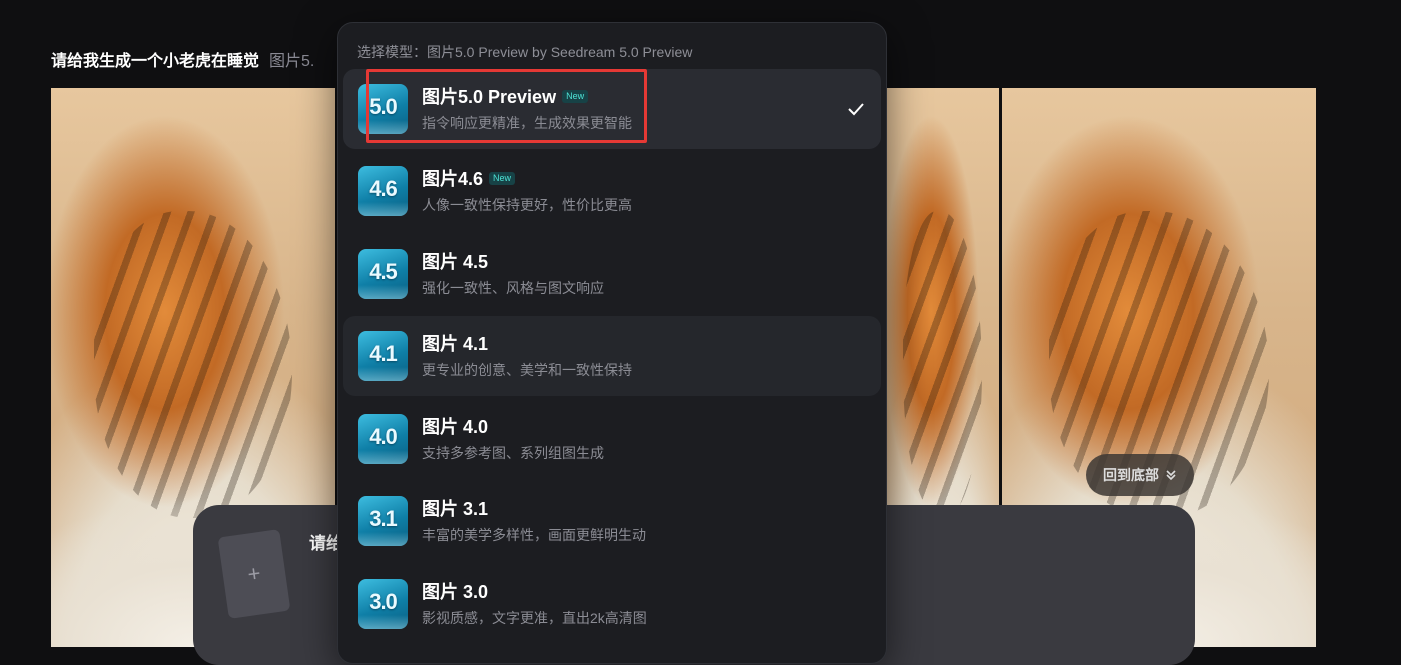 This screenshot has width=1401, height=665. I want to click on model-desc: 强化一致性、风格与图文响应, so click(513, 288).